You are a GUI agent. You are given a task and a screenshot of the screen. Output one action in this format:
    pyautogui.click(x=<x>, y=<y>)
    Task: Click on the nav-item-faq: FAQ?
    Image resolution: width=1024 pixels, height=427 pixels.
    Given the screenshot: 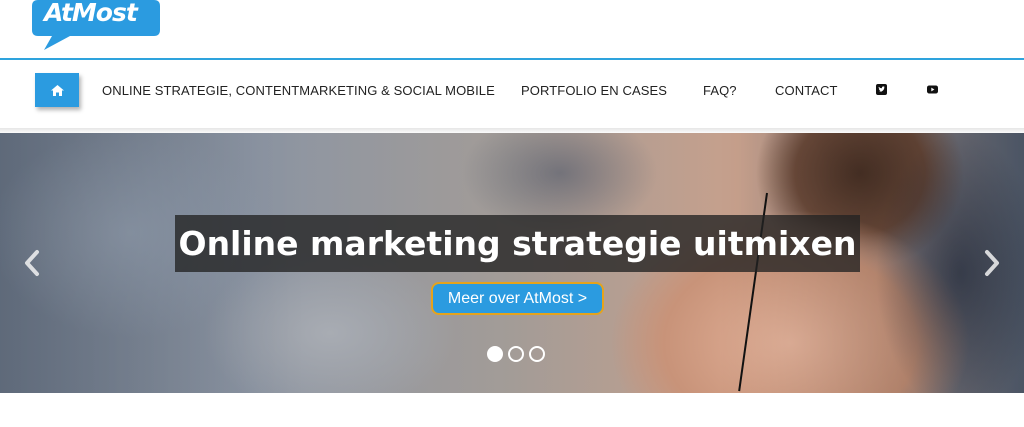 What is the action you would take?
    pyautogui.click(x=720, y=90)
    